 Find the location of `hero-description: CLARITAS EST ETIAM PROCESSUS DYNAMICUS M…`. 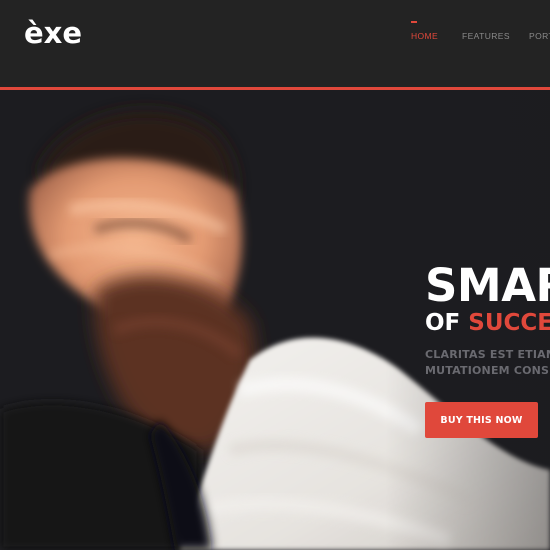

hero-description: CLARITAS EST ETIAM PROCESSUS DYNAMICUS M… is located at coordinates (487, 363).